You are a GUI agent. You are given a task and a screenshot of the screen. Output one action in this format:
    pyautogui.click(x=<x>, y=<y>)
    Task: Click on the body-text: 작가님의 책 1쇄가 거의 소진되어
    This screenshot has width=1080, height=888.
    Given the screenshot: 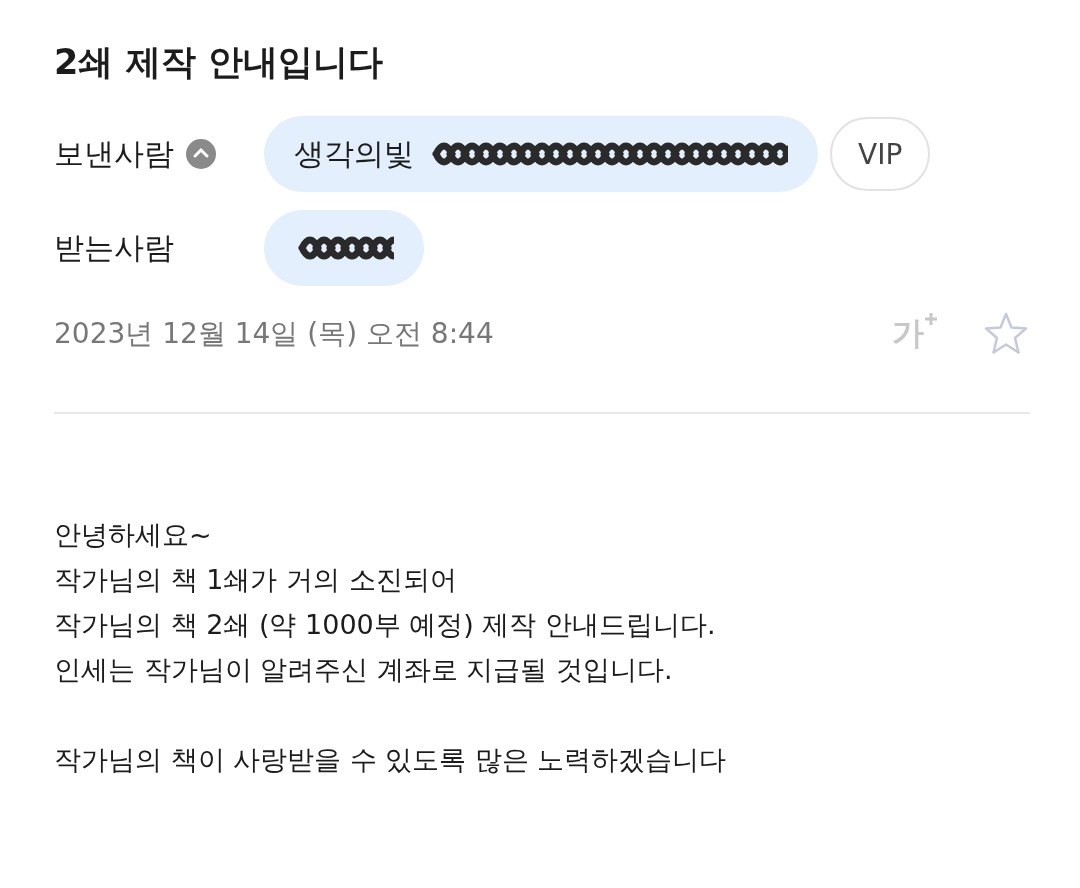 What is the action you would take?
    pyautogui.click(x=256, y=580)
    